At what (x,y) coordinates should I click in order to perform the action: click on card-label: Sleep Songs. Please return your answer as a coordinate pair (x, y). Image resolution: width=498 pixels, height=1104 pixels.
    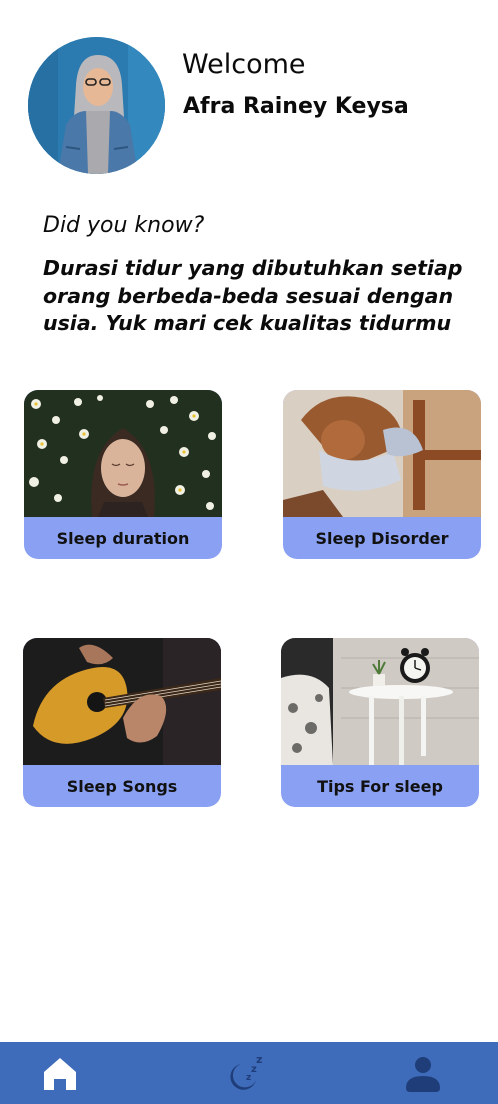
    Looking at the image, I should click on (122, 786).